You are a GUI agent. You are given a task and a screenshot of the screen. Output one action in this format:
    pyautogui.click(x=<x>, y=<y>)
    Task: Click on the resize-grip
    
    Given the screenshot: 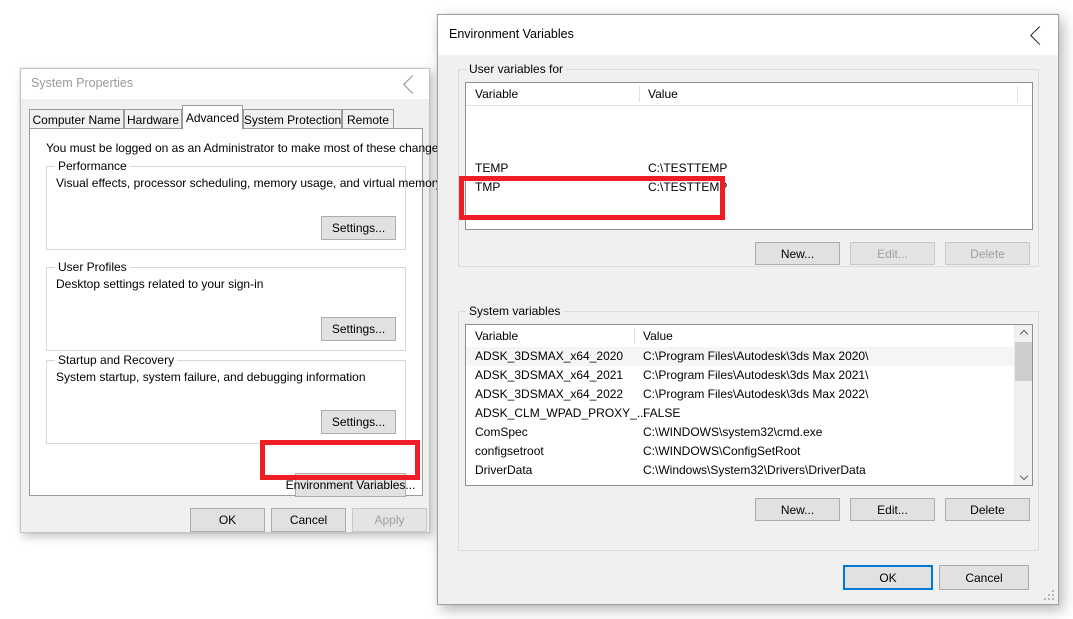 What is the action you would take?
    pyautogui.click(x=1049, y=595)
    